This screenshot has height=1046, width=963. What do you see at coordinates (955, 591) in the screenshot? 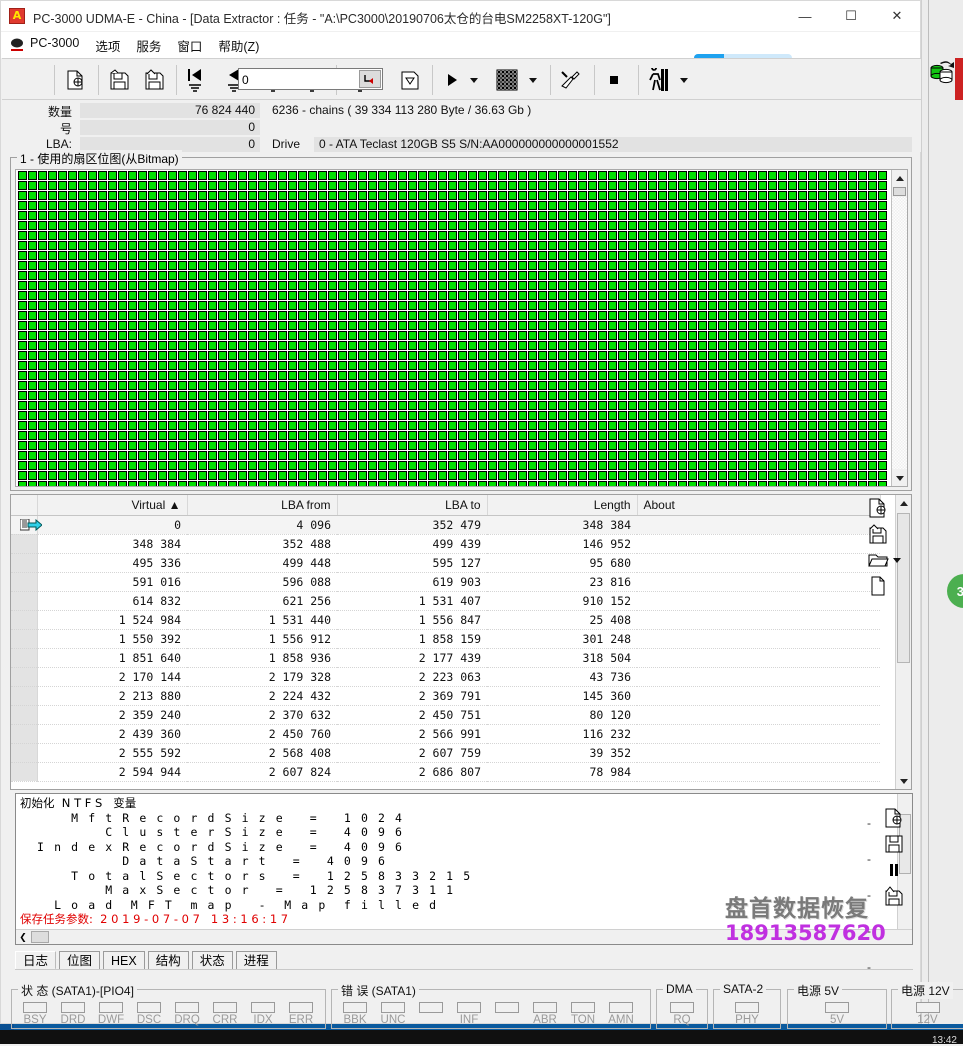
I see `dock-badge: 31` at bounding box center [955, 591].